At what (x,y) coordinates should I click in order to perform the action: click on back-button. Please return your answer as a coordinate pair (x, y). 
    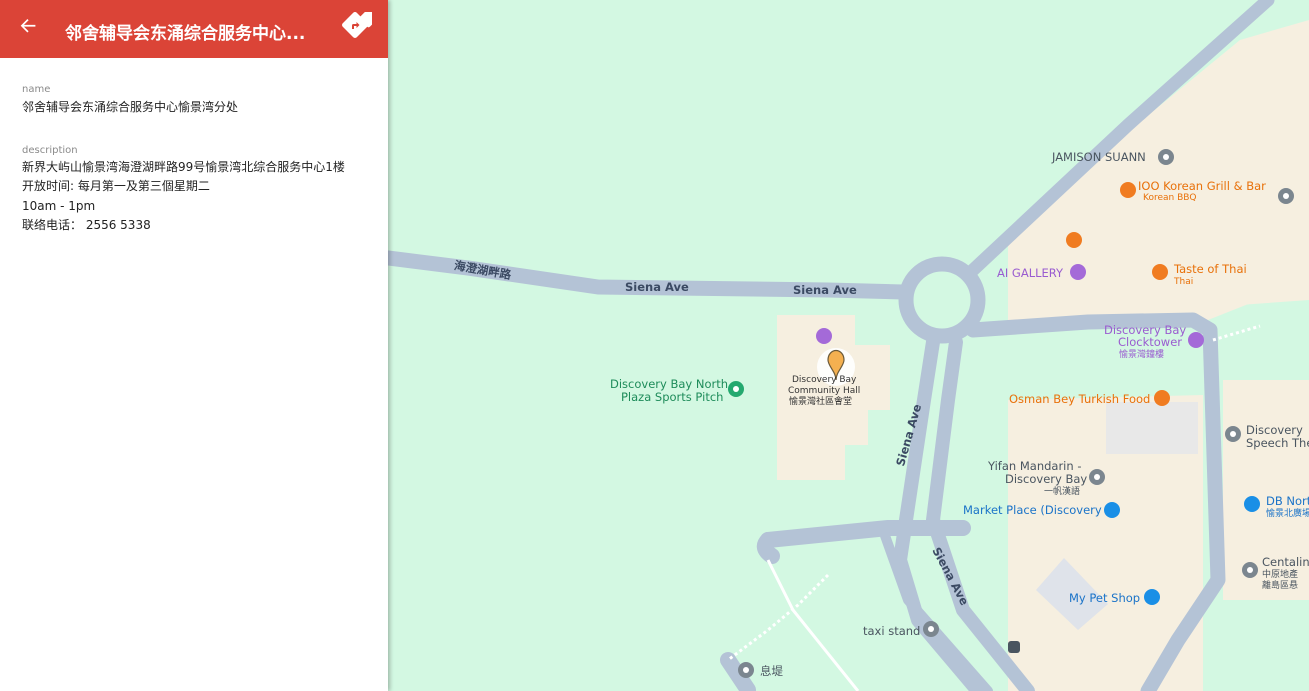
    Looking at the image, I should click on (29, 29).